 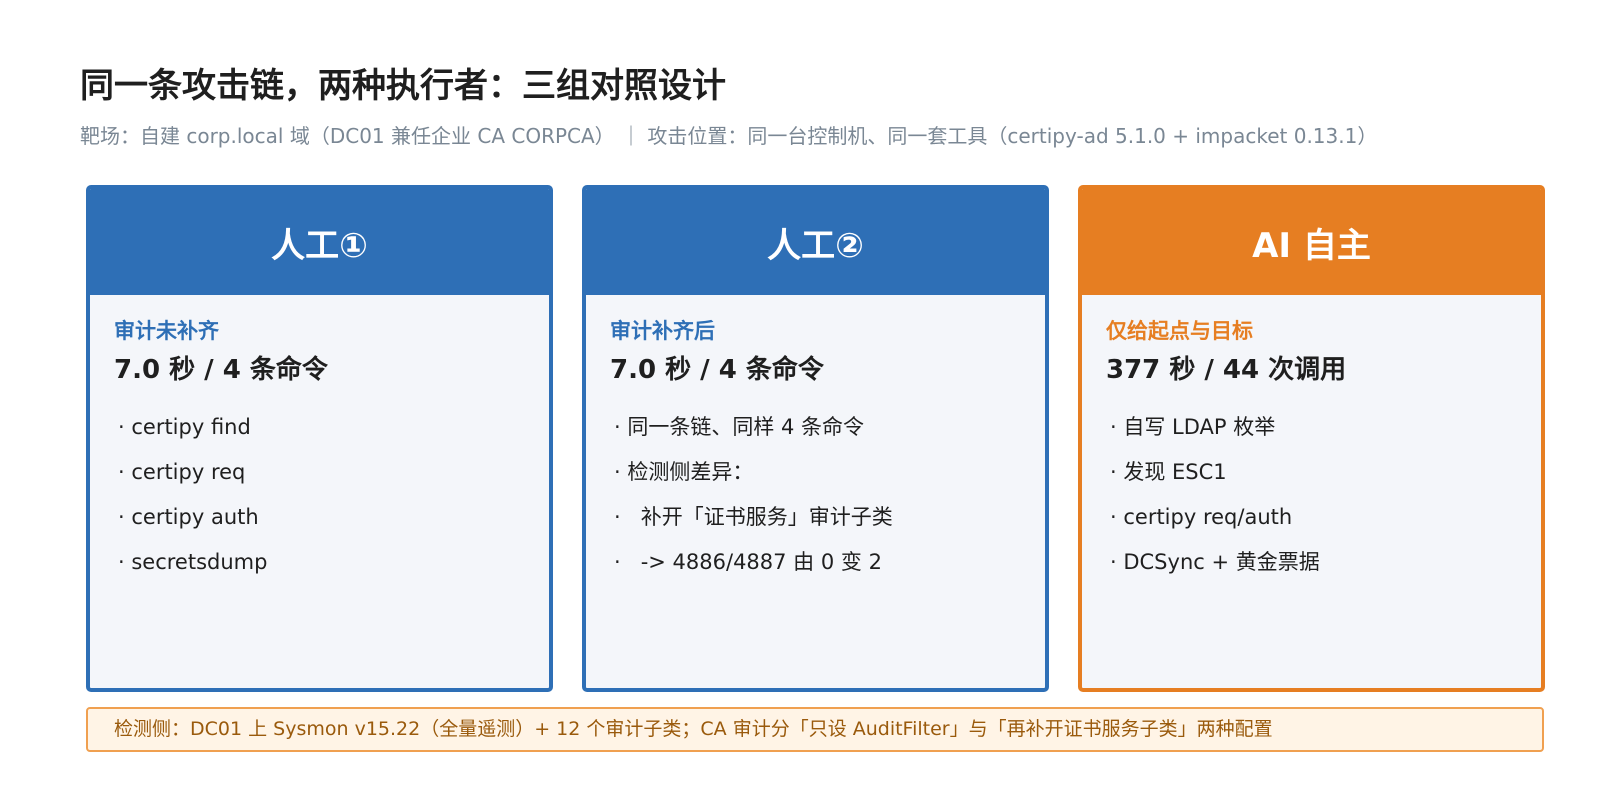 I want to click on card-header: 人工②, so click(x=815, y=242).